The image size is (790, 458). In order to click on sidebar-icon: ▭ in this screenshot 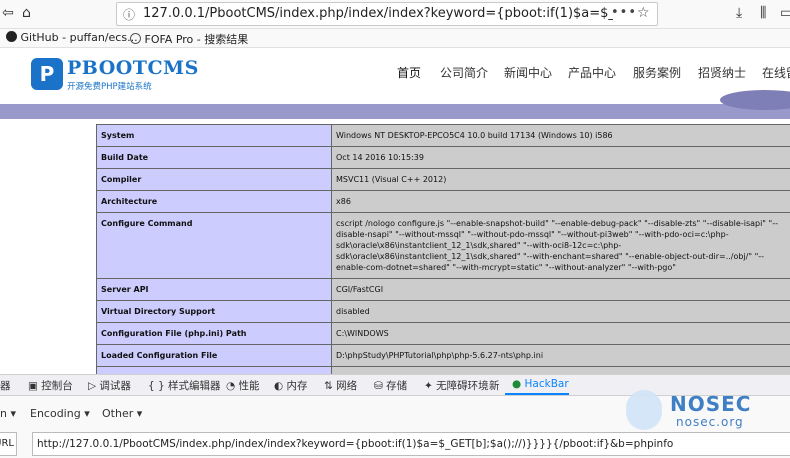, I will do `click(785, 13)`.